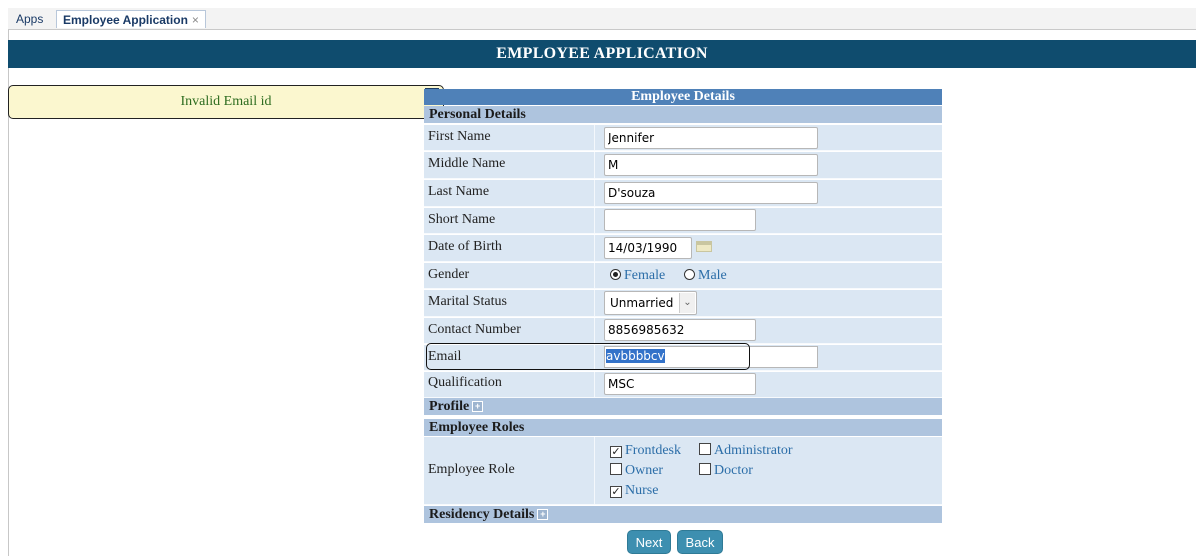 Image resolution: width=1196 pixels, height=556 pixels. I want to click on checkbox-doctor, so click(705, 469).